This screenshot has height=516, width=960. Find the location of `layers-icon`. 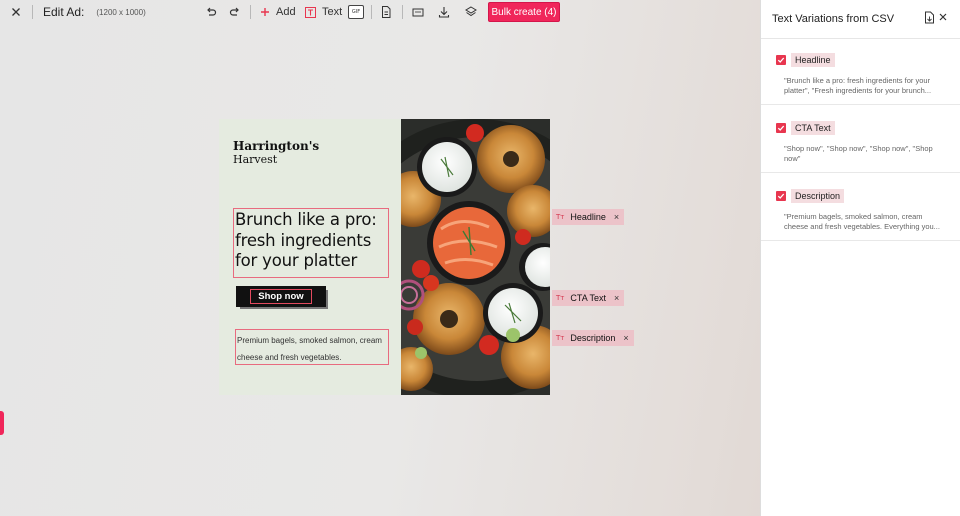

layers-icon is located at coordinates (471, 11).